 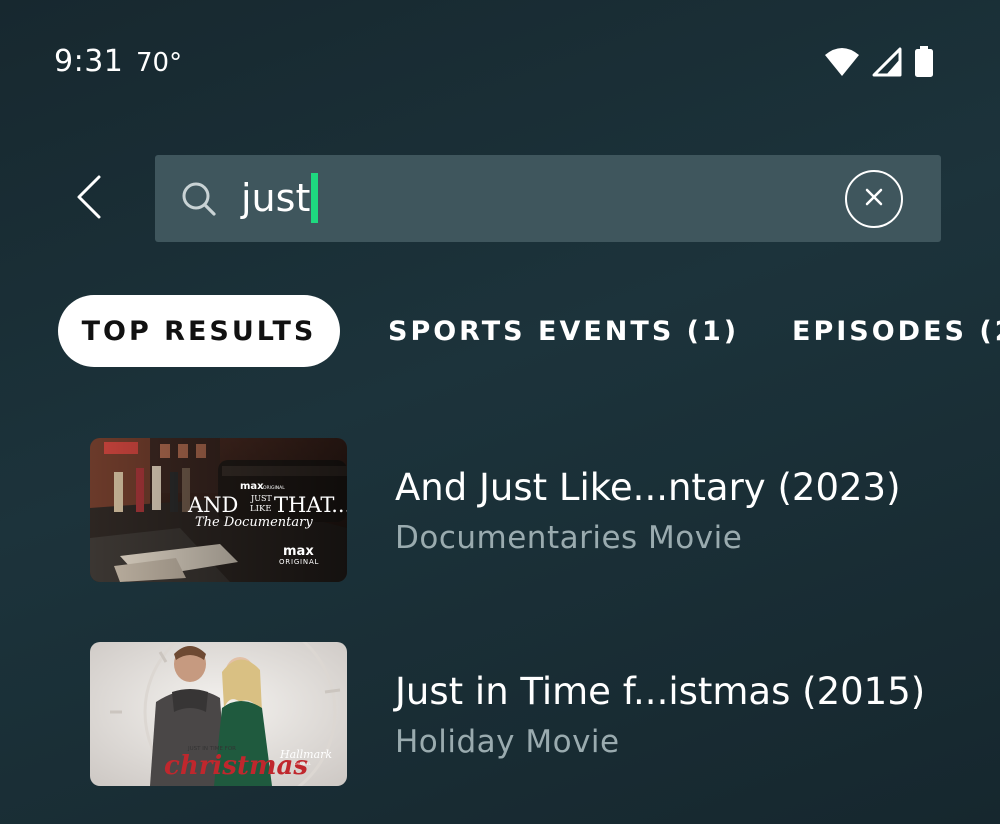 I want to click on thumb-network-text: Hallmark, so click(x=305, y=754).